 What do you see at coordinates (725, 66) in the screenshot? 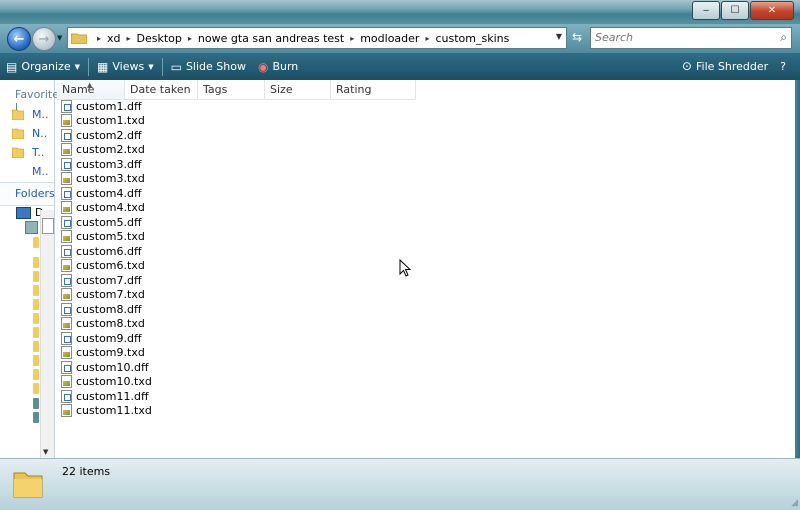
I see `file-shredder-button: ⊙ File Shredder` at bounding box center [725, 66].